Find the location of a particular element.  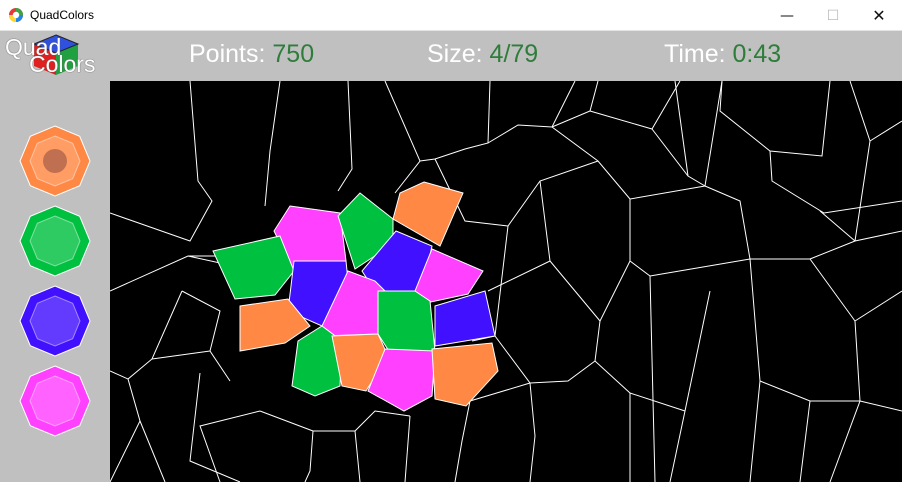

blue-gem-icon is located at coordinates (55, 321).